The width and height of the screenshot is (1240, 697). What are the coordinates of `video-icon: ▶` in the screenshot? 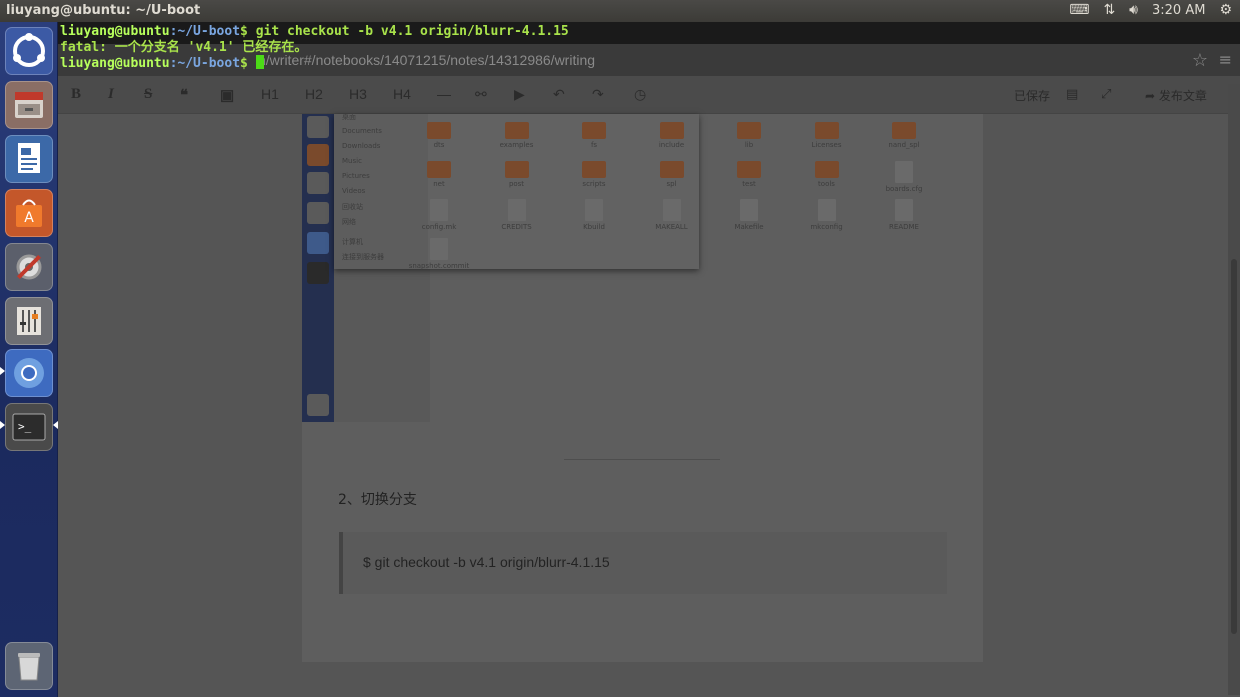 It's located at (519, 94).